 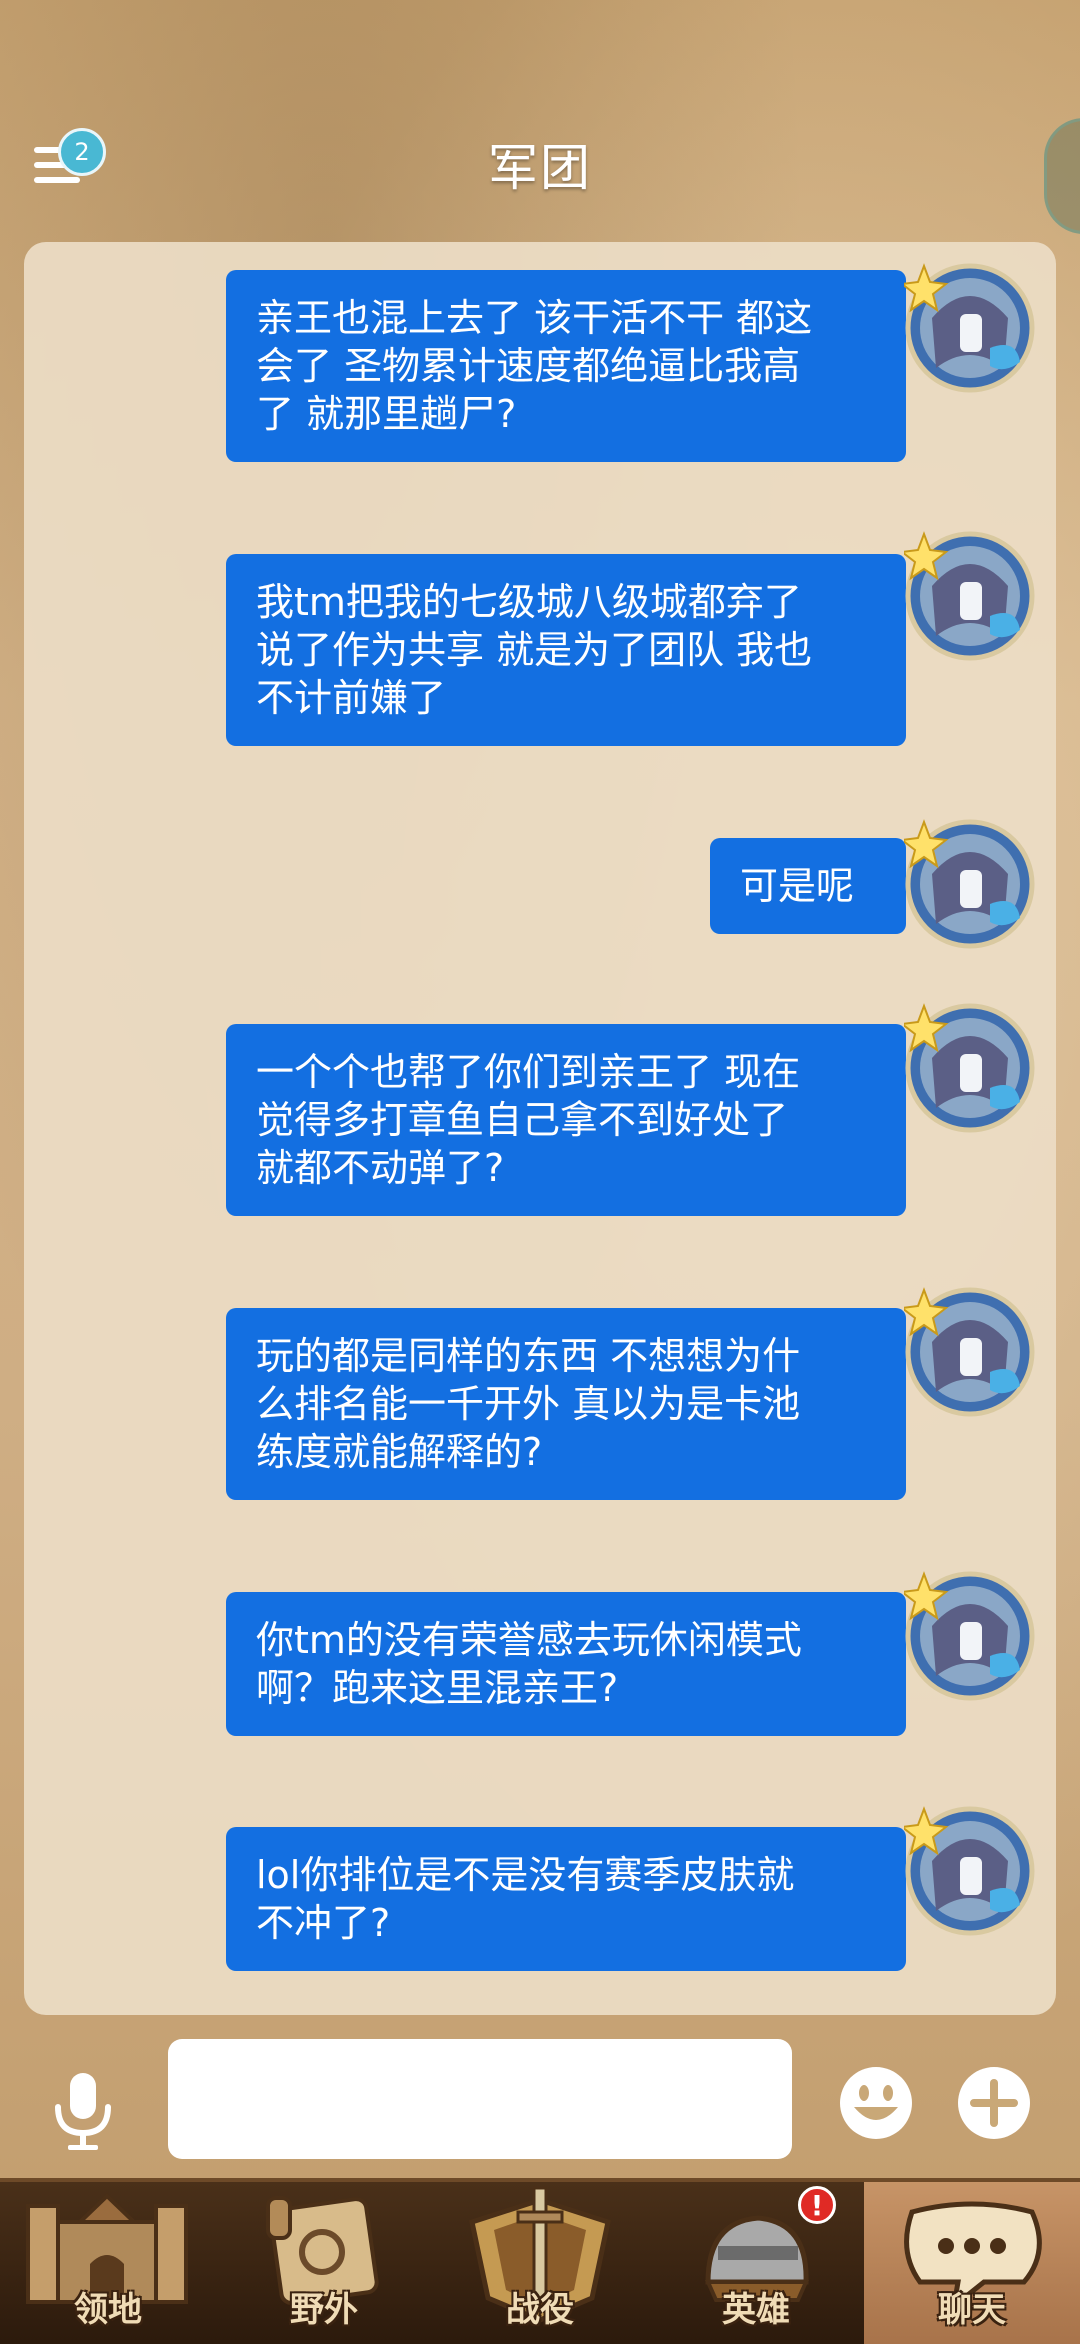 I want to click on smiley-icon, so click(x=876, y=2103).